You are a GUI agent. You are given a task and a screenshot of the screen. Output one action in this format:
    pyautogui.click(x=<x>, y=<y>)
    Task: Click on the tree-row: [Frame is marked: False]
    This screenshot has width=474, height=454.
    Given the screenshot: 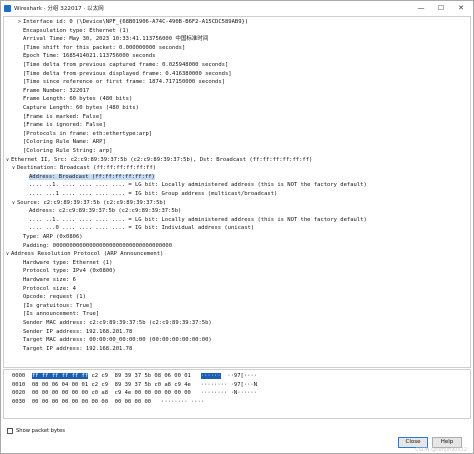 What is the action you would take?
    pyautogui.click(x=237, y=117)
    